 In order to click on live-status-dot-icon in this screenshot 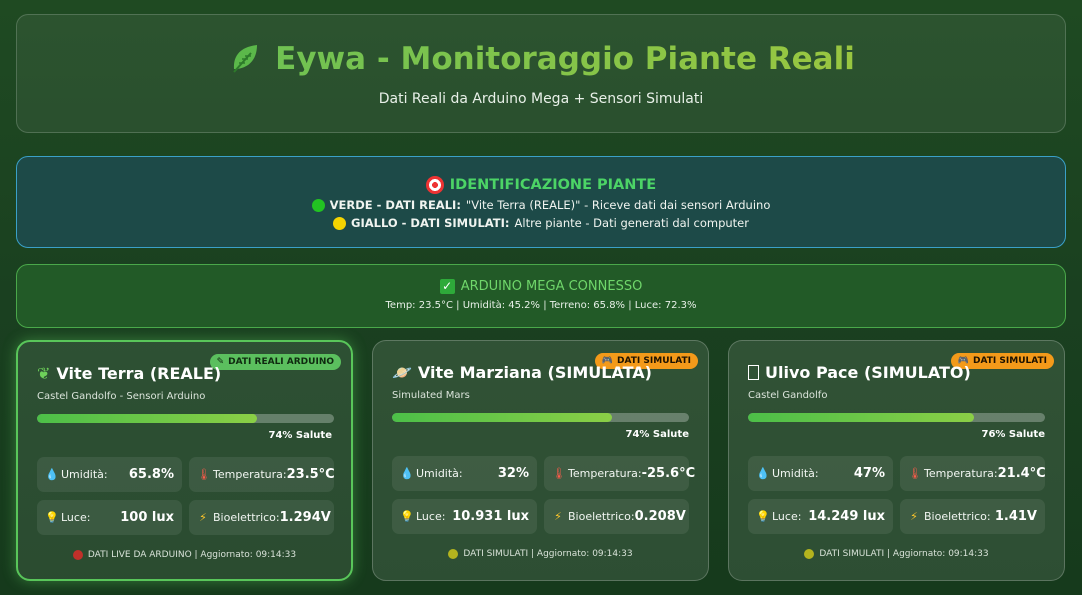, I will do `click(77, 555)`.